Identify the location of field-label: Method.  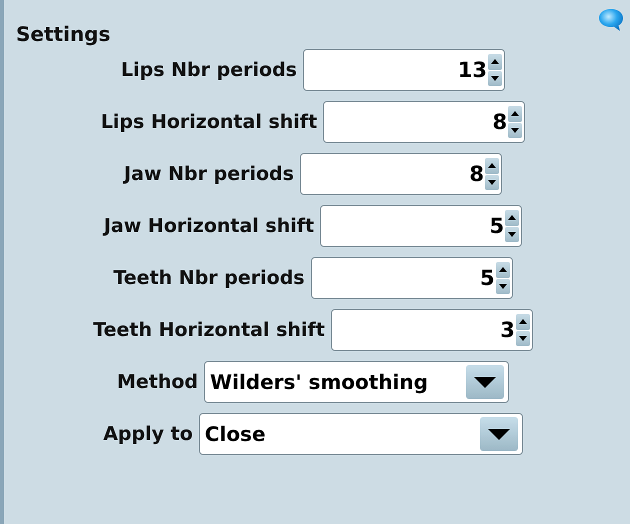
(157, 382).